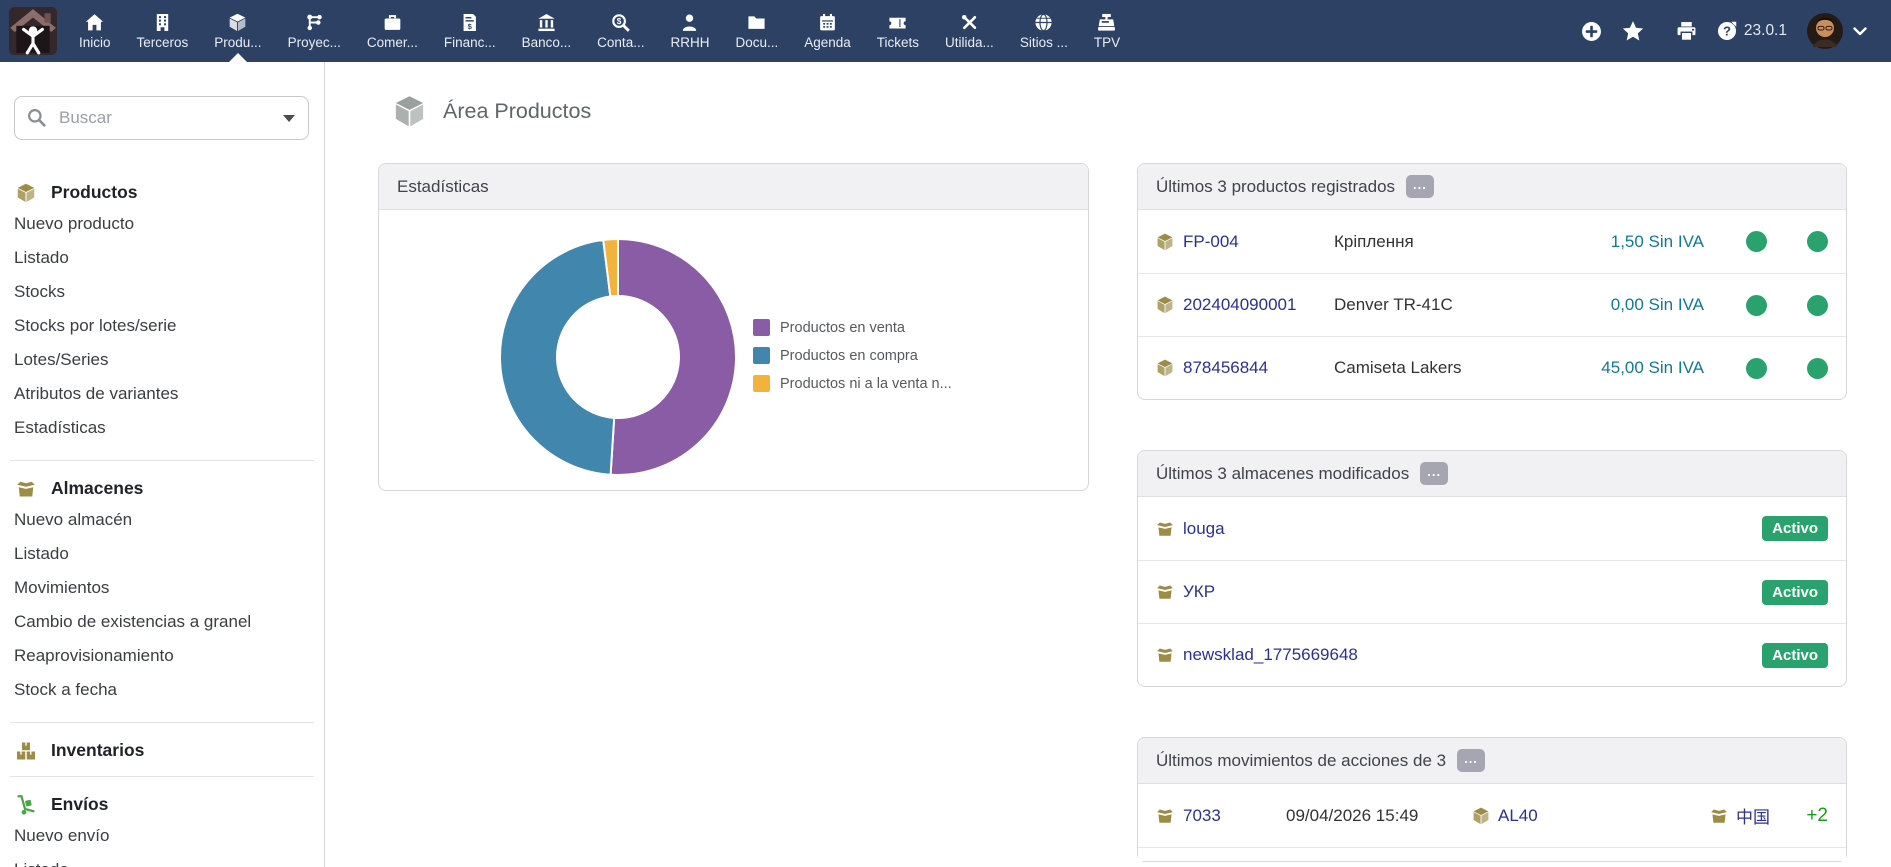 The height and width of the screenshot is (867, 1891). I want to click on menu-item-agenda: Agenda, so click(827, 31).